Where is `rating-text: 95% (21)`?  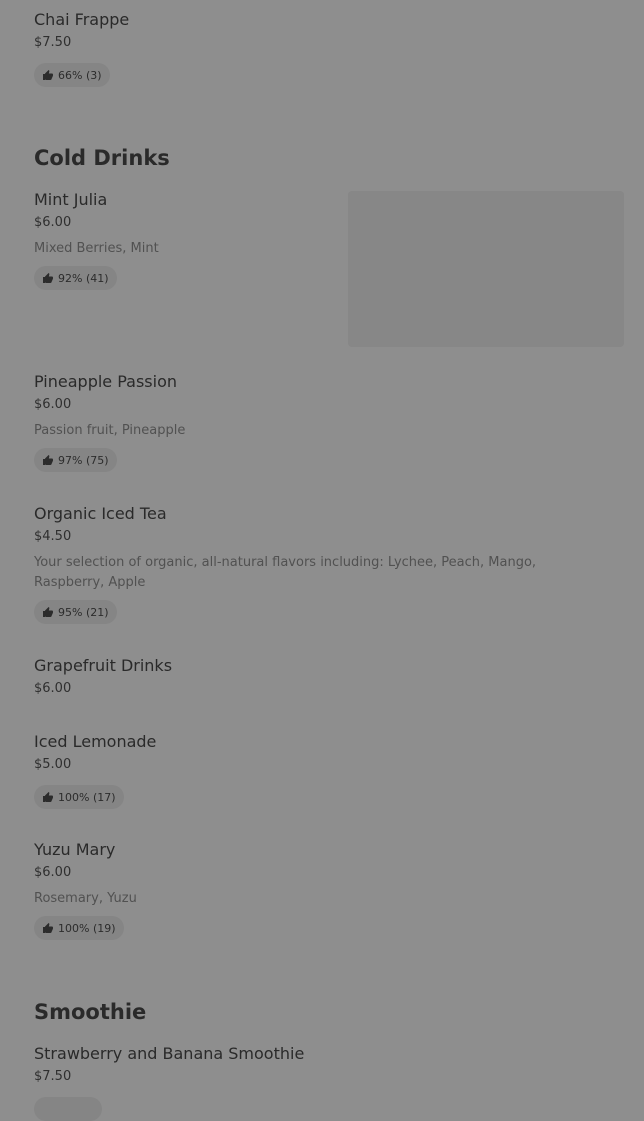 rating-text: 95% (21) is located at coordinates (83, 612).